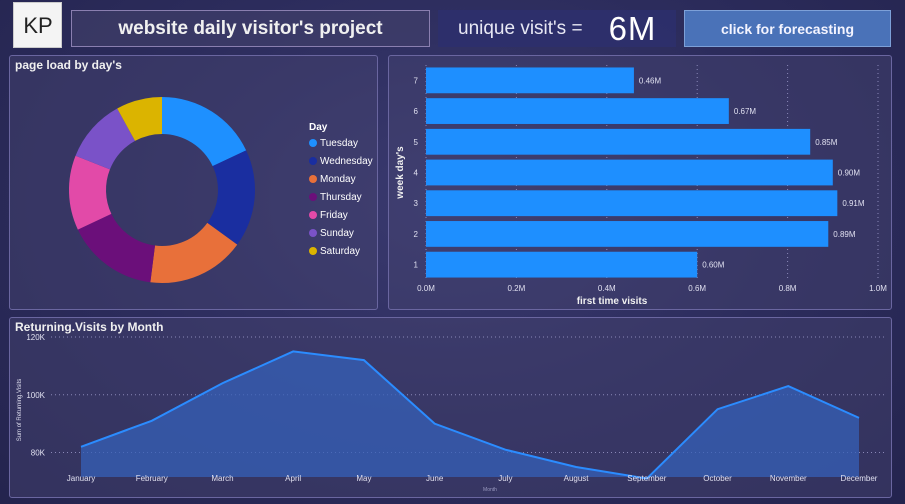  Describe the element at coordinates (35, 395) in the screenshot. I see `y-tick-label: 100K` at that location.